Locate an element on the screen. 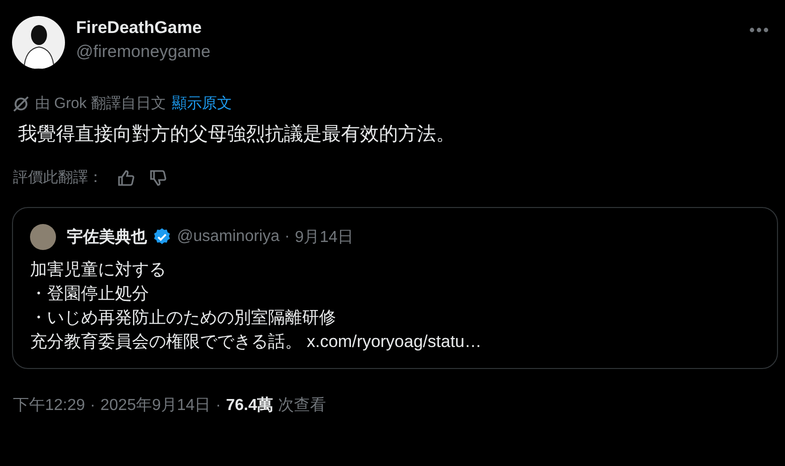  thumbs-up-icon is located at coordinates (126, 177).